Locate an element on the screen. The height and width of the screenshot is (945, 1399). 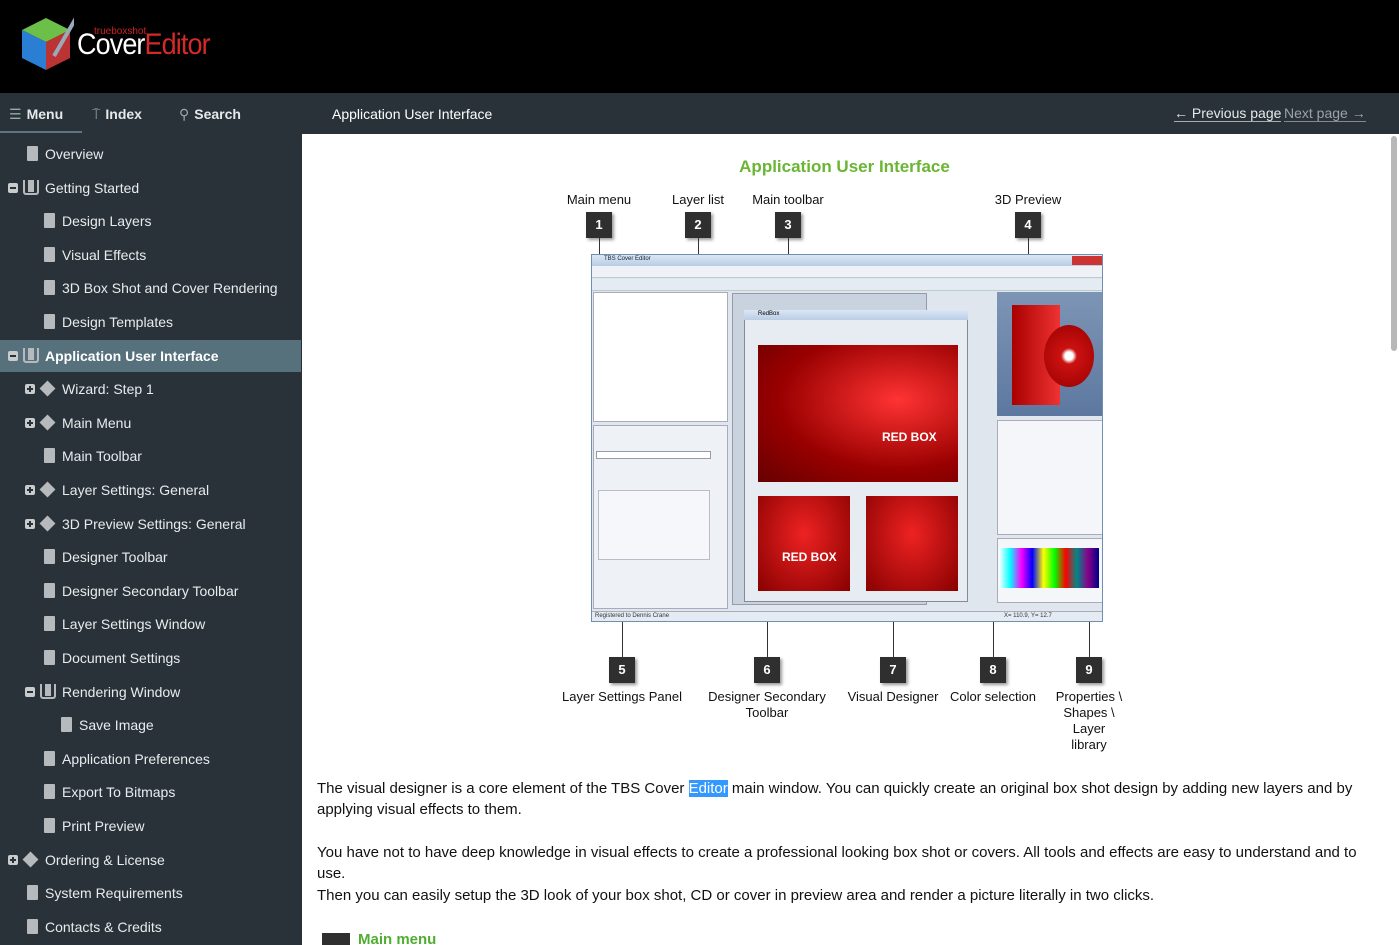
screenshot-box-text-2: RED BOX is located at coordinates (809, 557).